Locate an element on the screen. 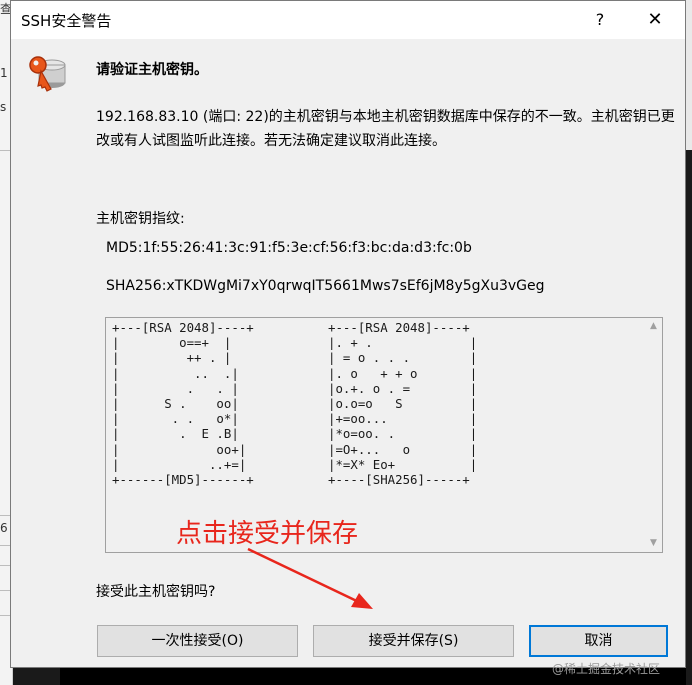 The width and height of the screenshot is (692, 685). annotation-text: 点击接受并保存 is located at coordinates (267, 534).